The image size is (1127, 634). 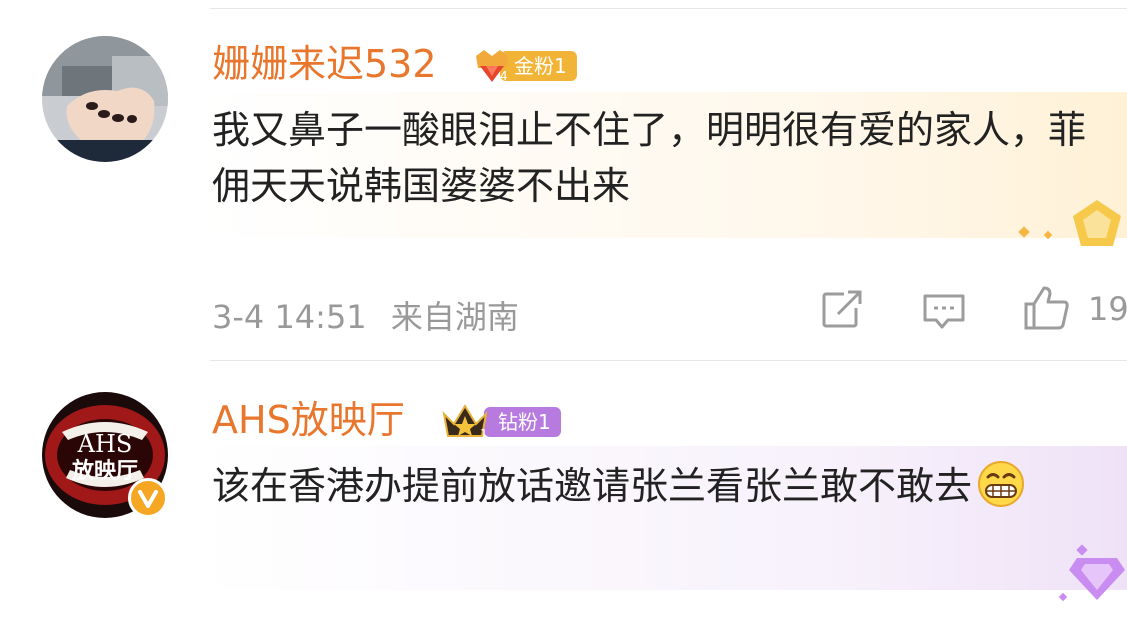 I want to click on username: 姗姗来迟532, so click(x=324, y=64).